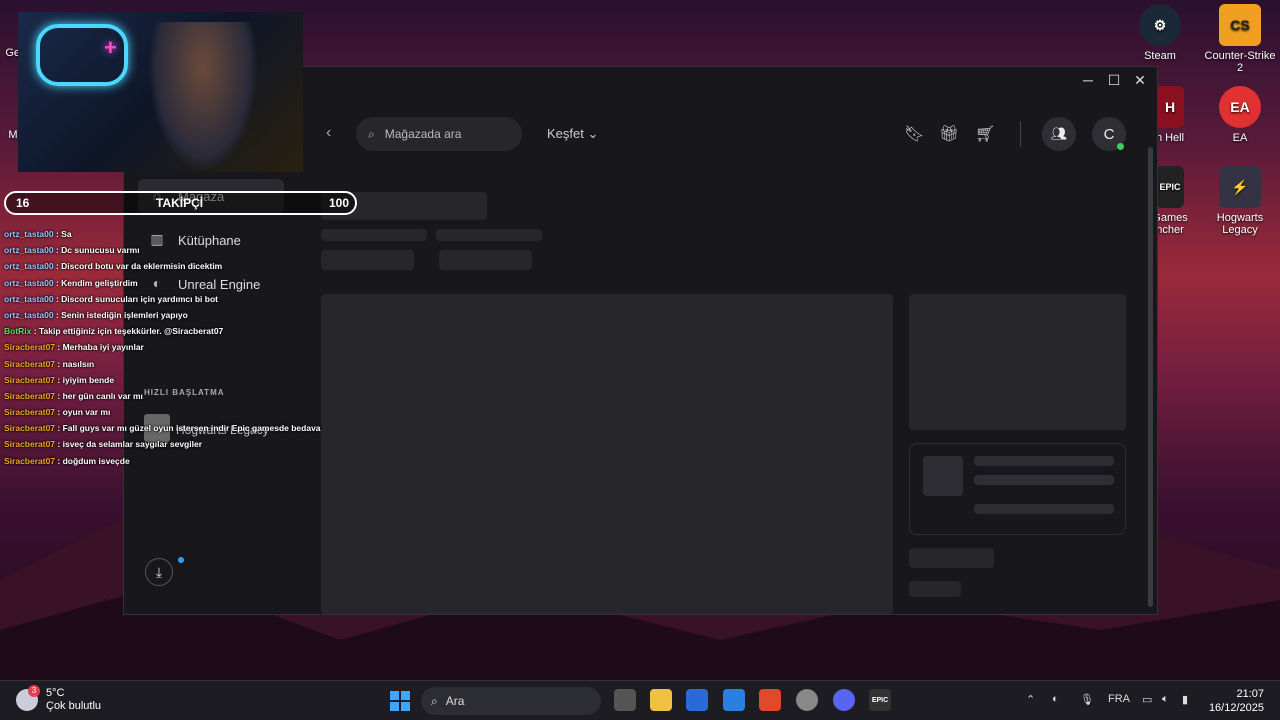 The height and width of the screenshot is (720, 1280). I want to click on cart-icon: 🛒︎, so click(985, 134).